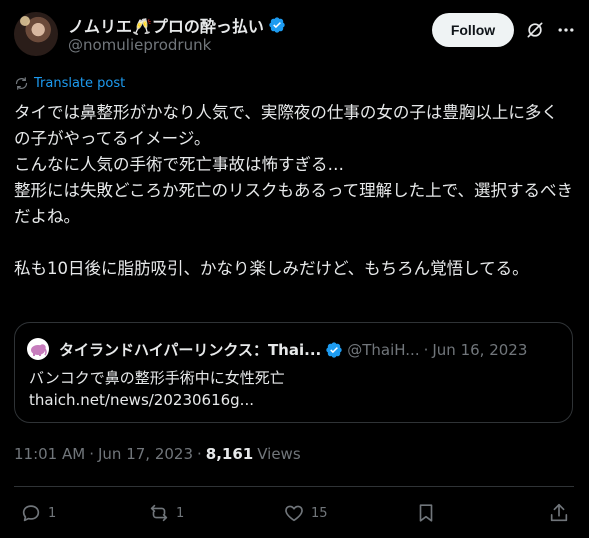 The image size is (589, 538). Describe the element at coordinates (79, 83) in the screenshot. I see `translate-label: Translate post` at that location.